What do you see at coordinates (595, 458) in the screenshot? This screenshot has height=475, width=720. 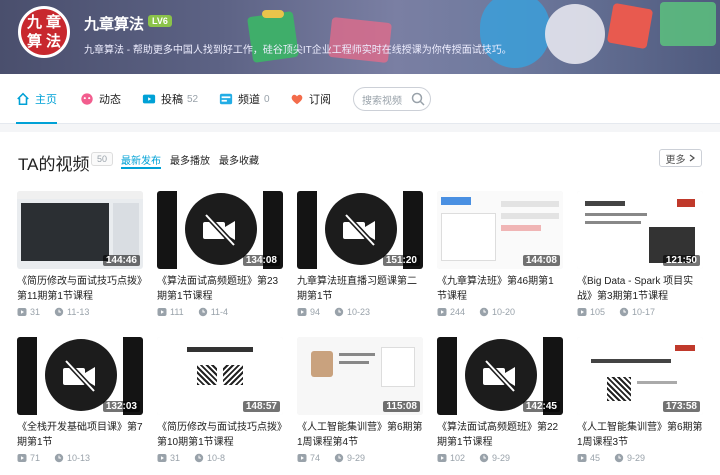 I see `play-count: 45` at bounding box center [595, 458].